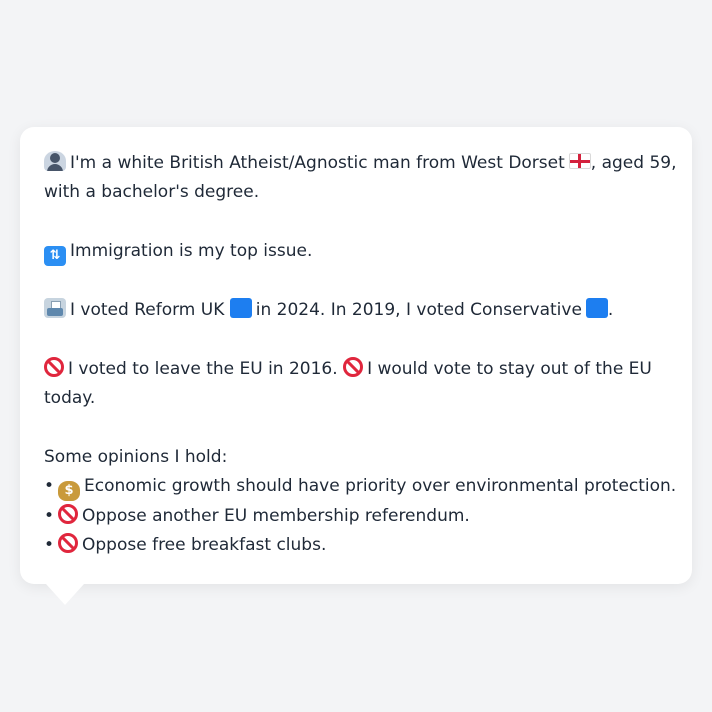 The image size is (712, 712). What do you see at coordinates (356, 252) in the screenshot?
I see `top-issue-line: ⇅ Immigration is my top issue.` at bounding box center [356, 252].